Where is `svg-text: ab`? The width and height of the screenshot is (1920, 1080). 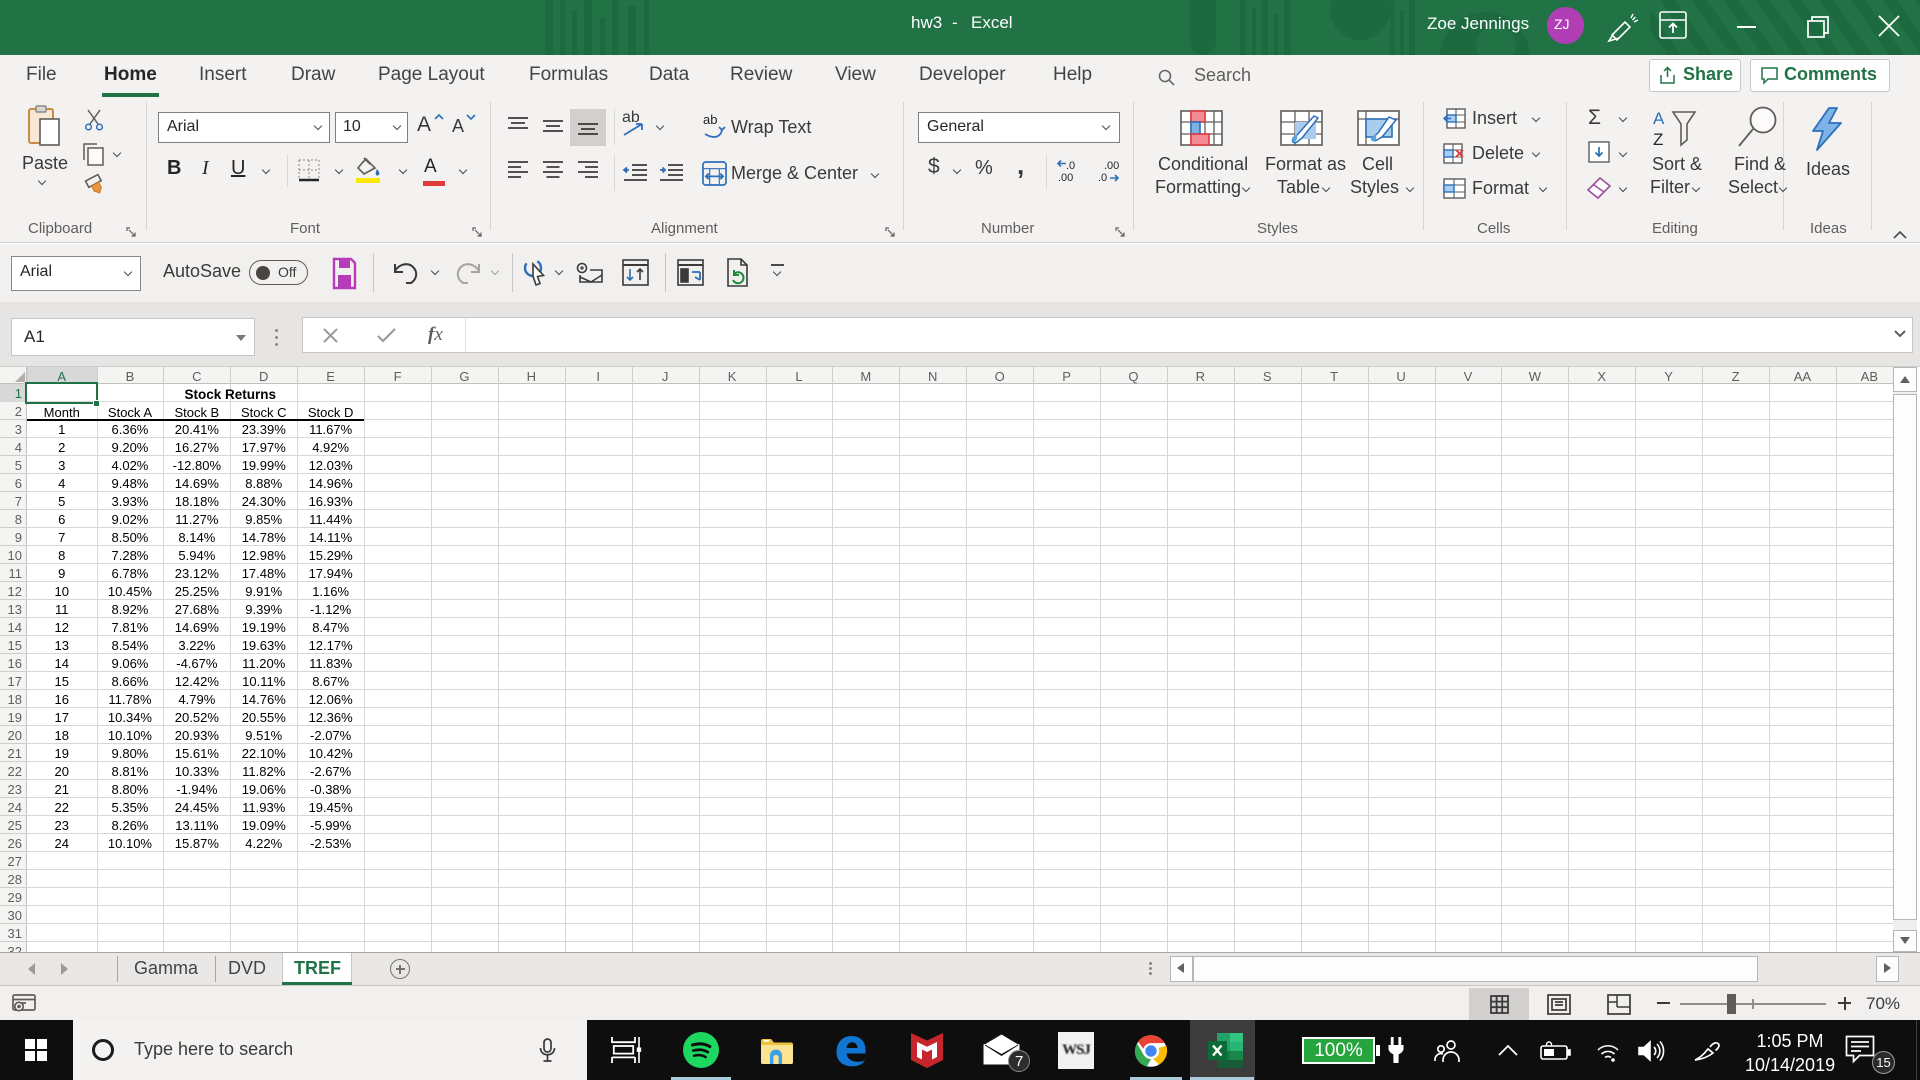 svg-text: ab is located at coordinates (710, 119).